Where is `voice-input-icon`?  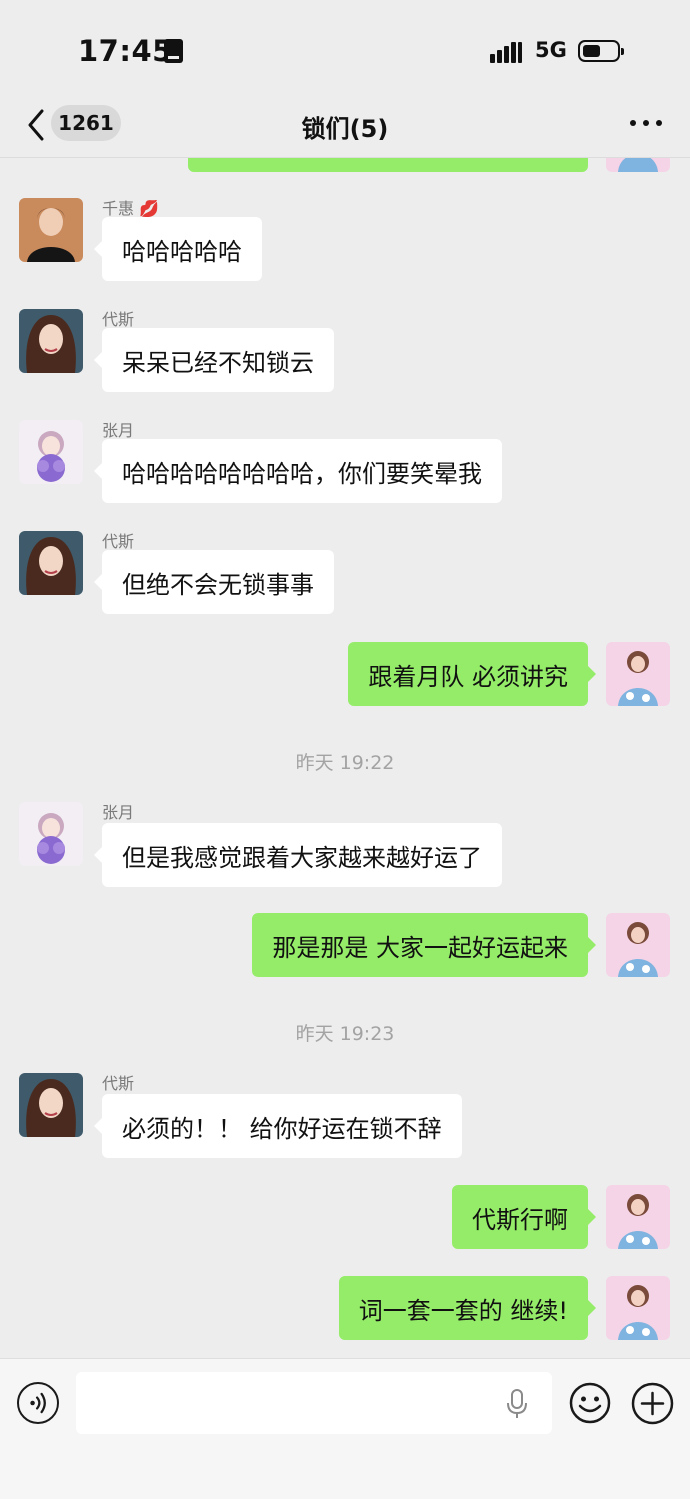
voice-input-icon is located at coordinates (38, 1403).